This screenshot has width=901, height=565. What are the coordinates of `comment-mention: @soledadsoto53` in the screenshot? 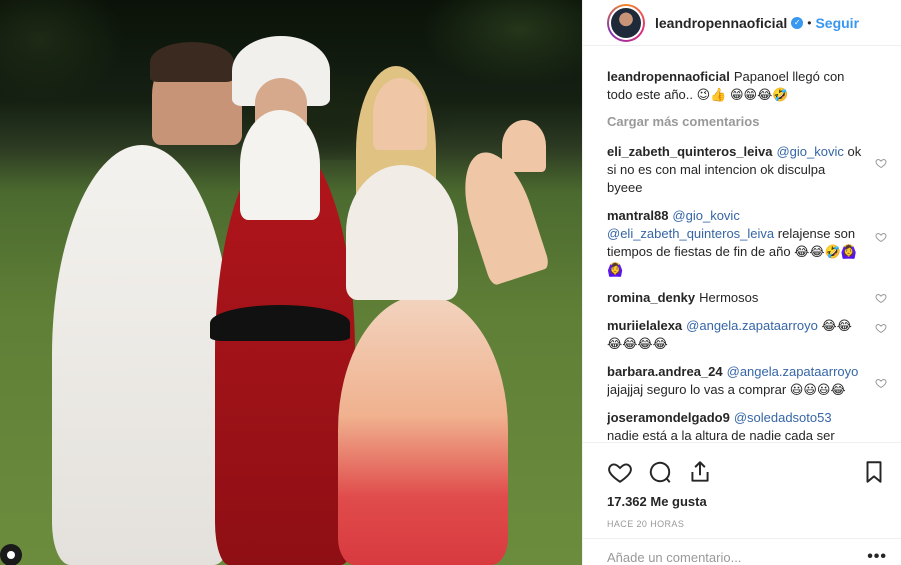 It's located at (783, 417).